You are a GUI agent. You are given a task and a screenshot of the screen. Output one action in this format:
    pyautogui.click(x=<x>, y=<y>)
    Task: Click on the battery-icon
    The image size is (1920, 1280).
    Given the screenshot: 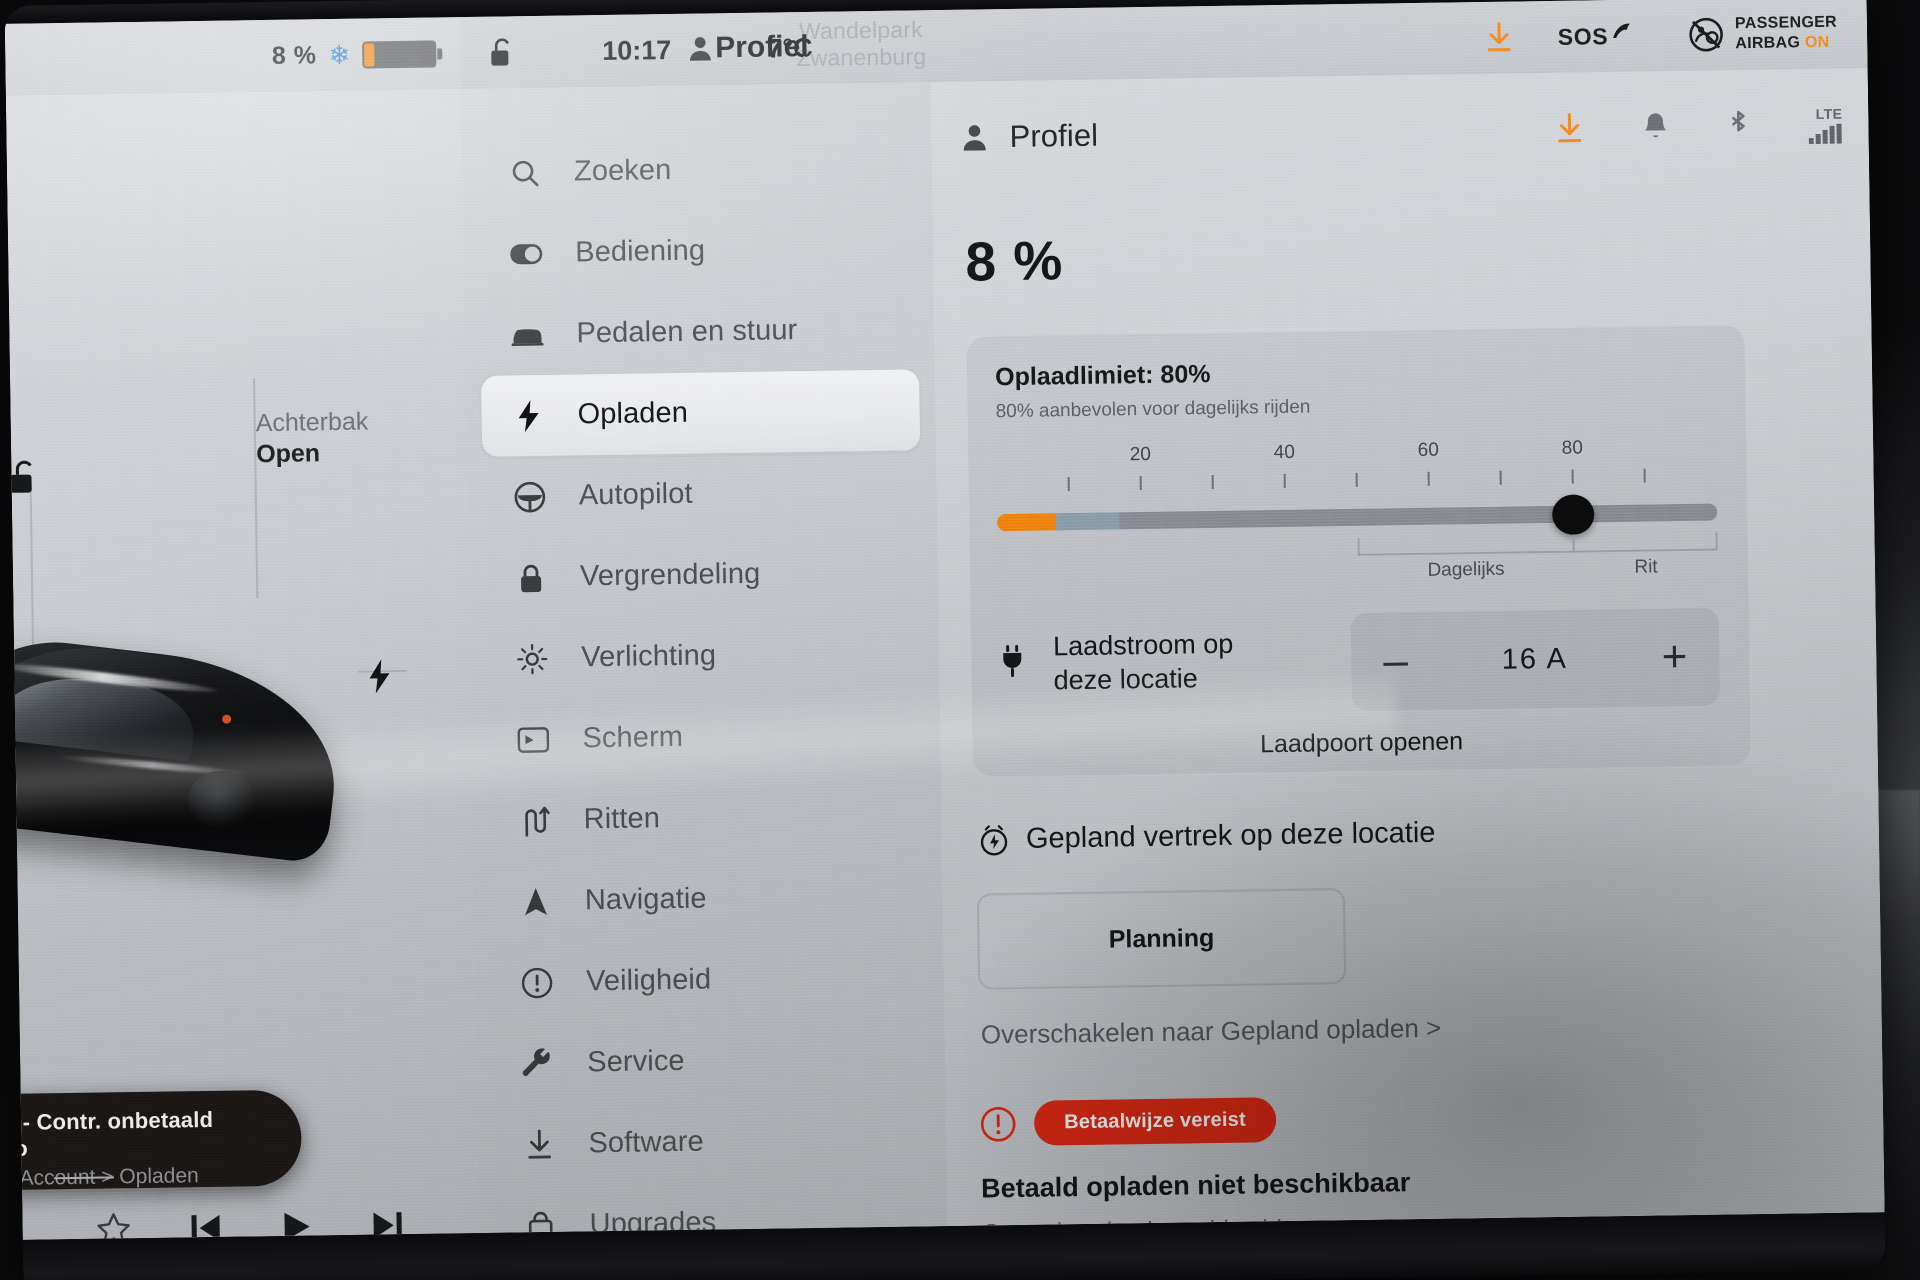 What is the action you would take?
    pyautogui.click(x=402, y=54)
    